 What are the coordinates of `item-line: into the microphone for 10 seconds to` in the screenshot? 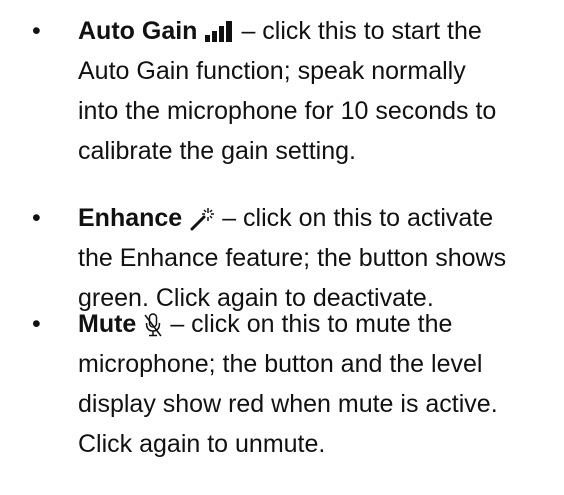 It's located at (287, 111).